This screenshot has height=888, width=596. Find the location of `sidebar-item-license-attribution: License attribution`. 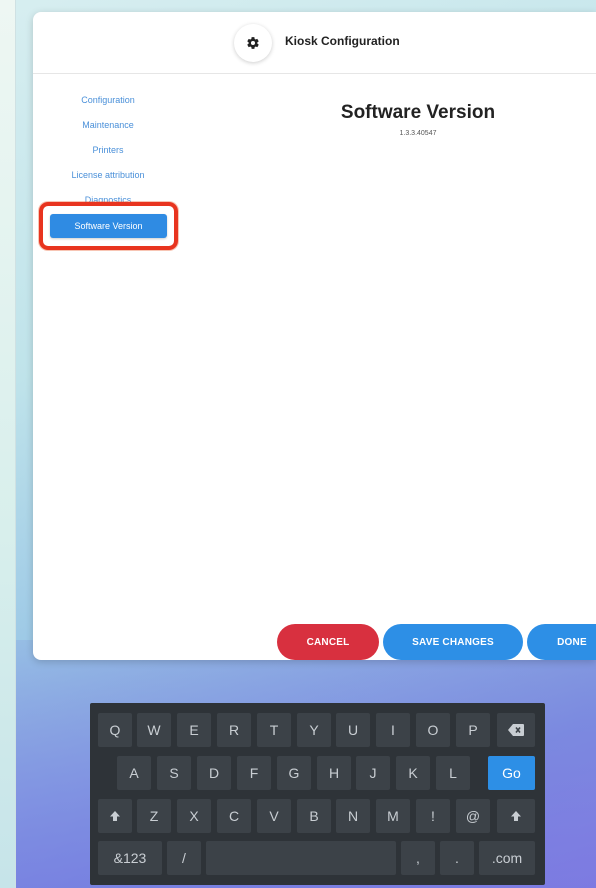

sidebar-item-license-attribution: License attribution is located at coordinates (108, 175).